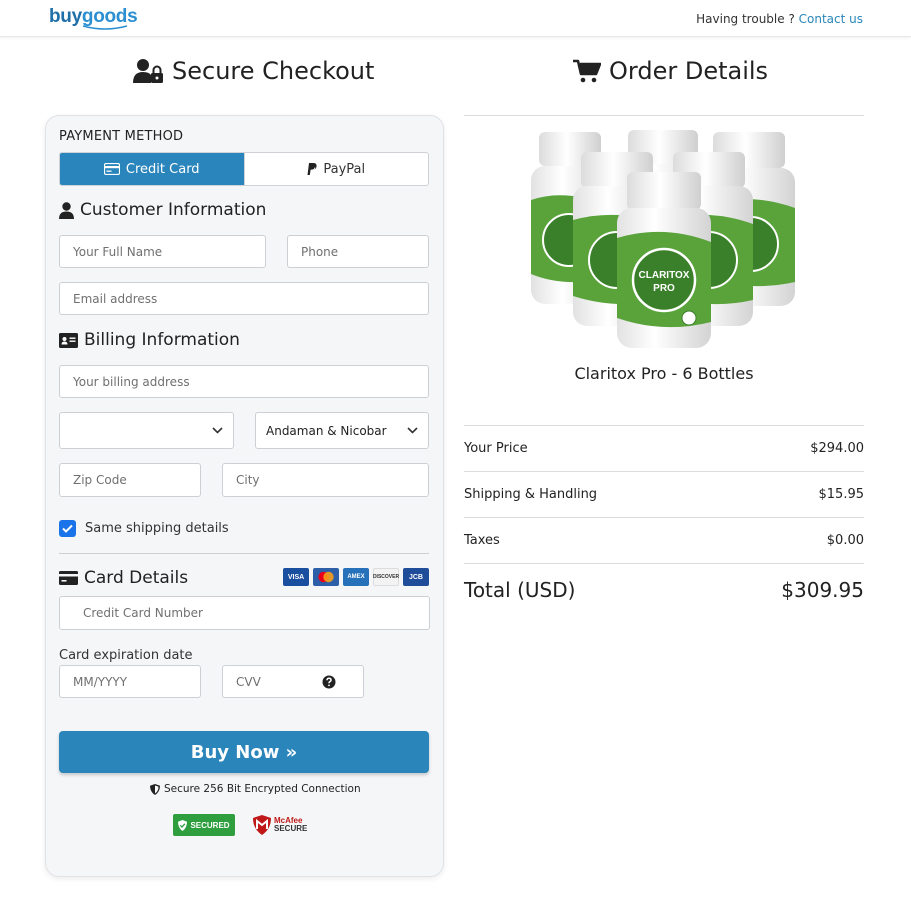 The height and width of the screenshot is (902, 911). Describe the element at coordinates (109, 16) in the screenshot. I see `logo-goods-text: goods` at that location.